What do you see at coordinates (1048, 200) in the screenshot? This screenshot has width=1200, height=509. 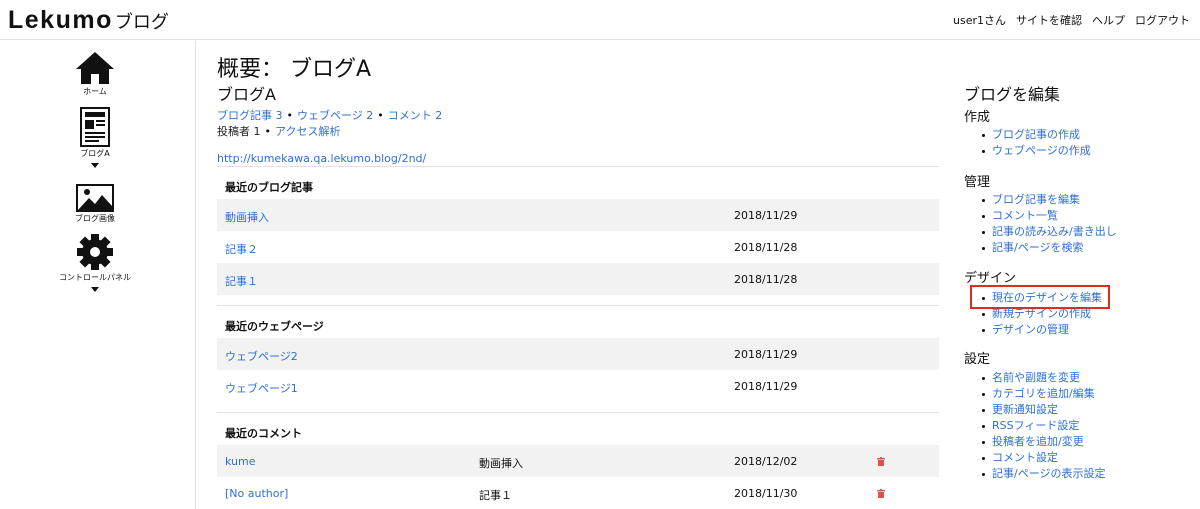 I see `edit-entries-link: ブログ記事を編集` at bounding box center [1048, 200].